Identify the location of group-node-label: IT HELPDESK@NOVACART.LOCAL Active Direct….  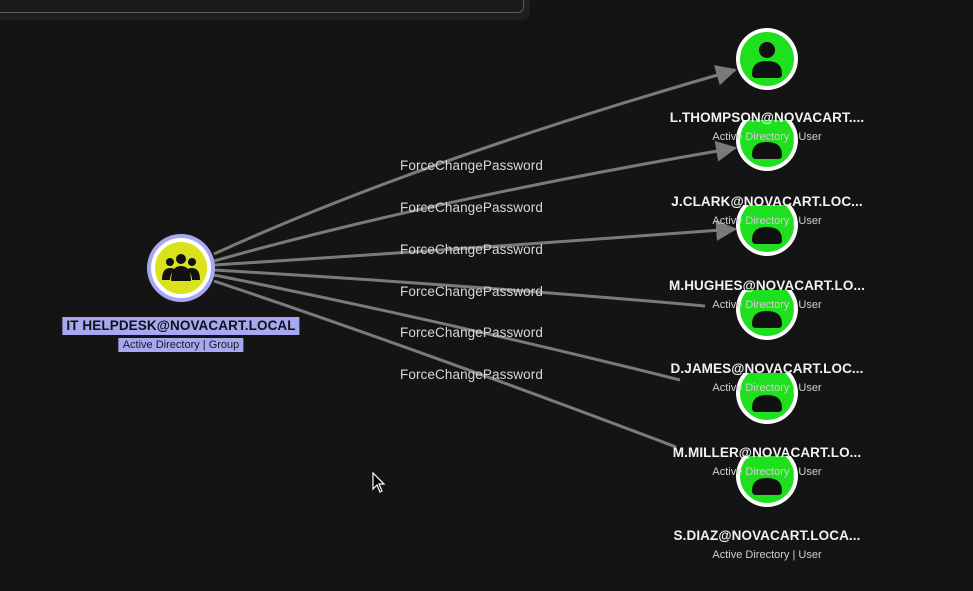
(181, 335).